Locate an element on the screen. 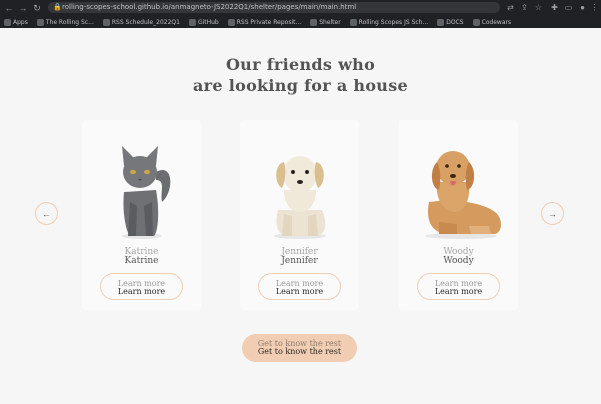  pet-name: Jennifer Jennifer is located at coordinates (299, 257).